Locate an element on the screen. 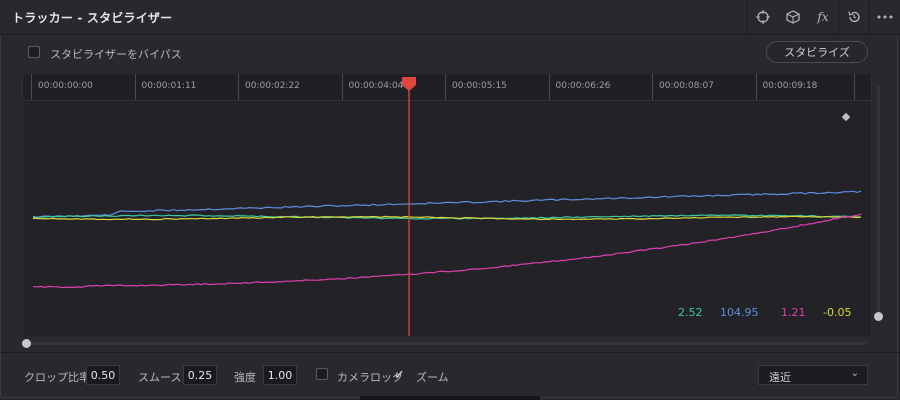  yellow-curve is located at coordinates (447, 218).